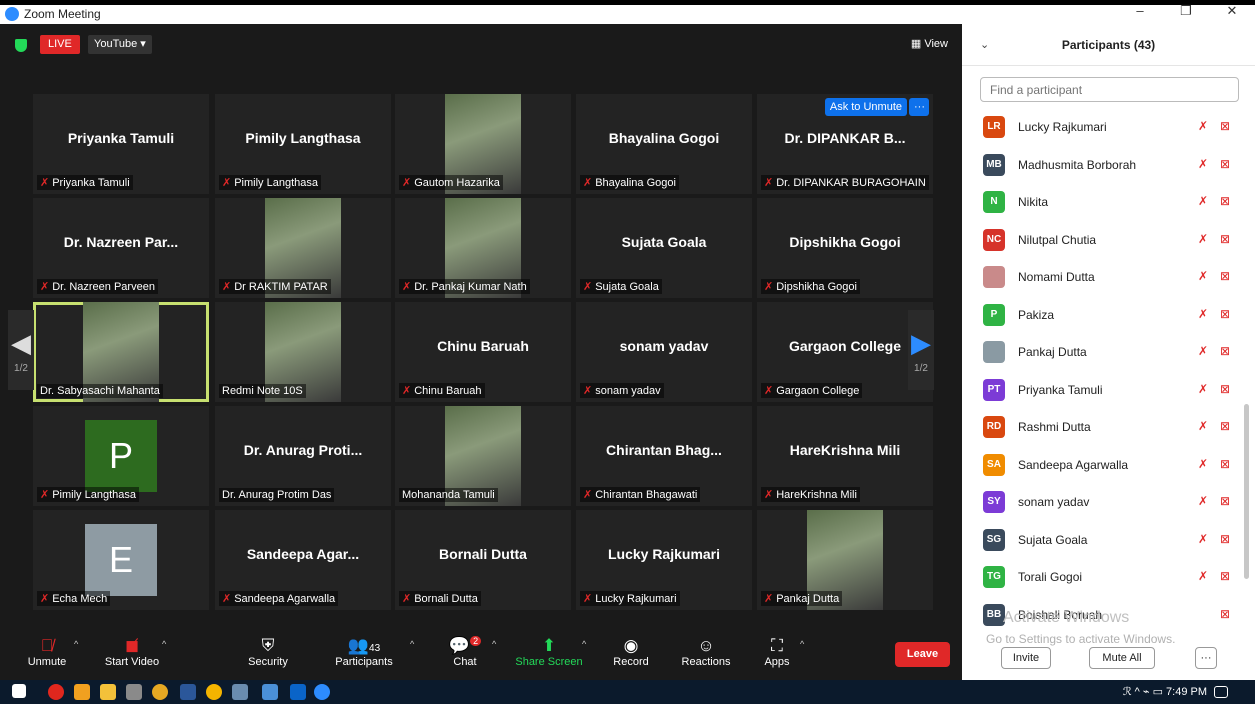 The height and width of the screenshot is (704, 1255). Describe the element at coordinates (845, 248) in the screenshot. I see `video-tile: Dipshikha Gogoi ✗ Dipshikha Gogoi` at that location.